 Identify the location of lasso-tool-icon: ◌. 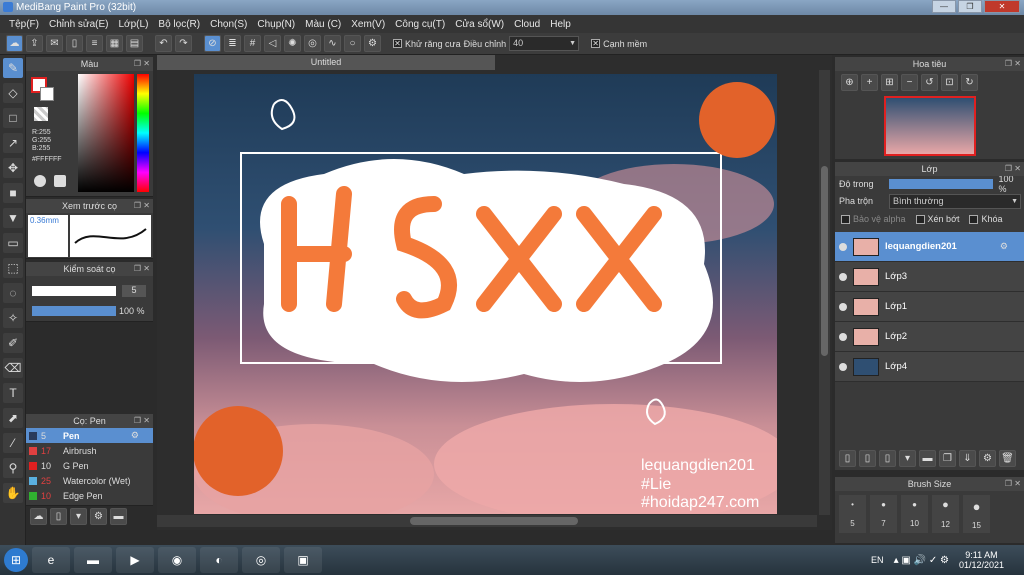
(13, 293).